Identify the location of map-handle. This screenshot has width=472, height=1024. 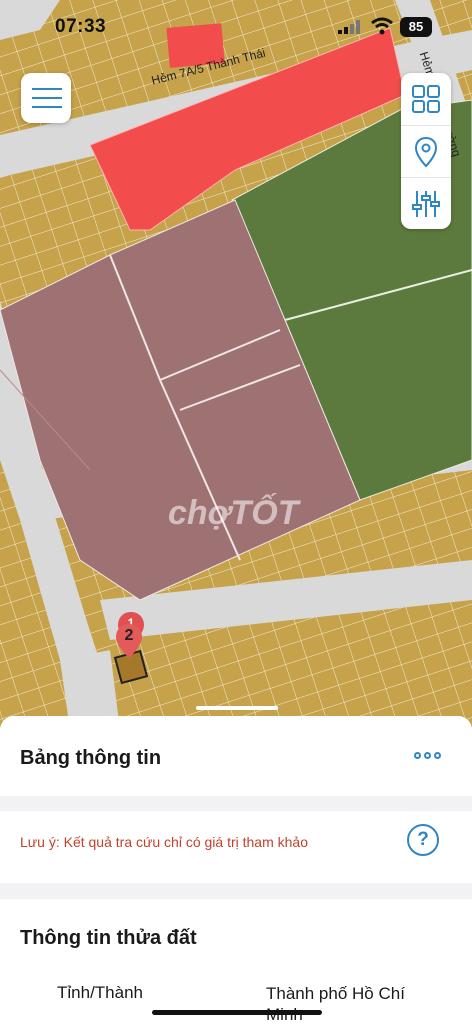
(237, 708).